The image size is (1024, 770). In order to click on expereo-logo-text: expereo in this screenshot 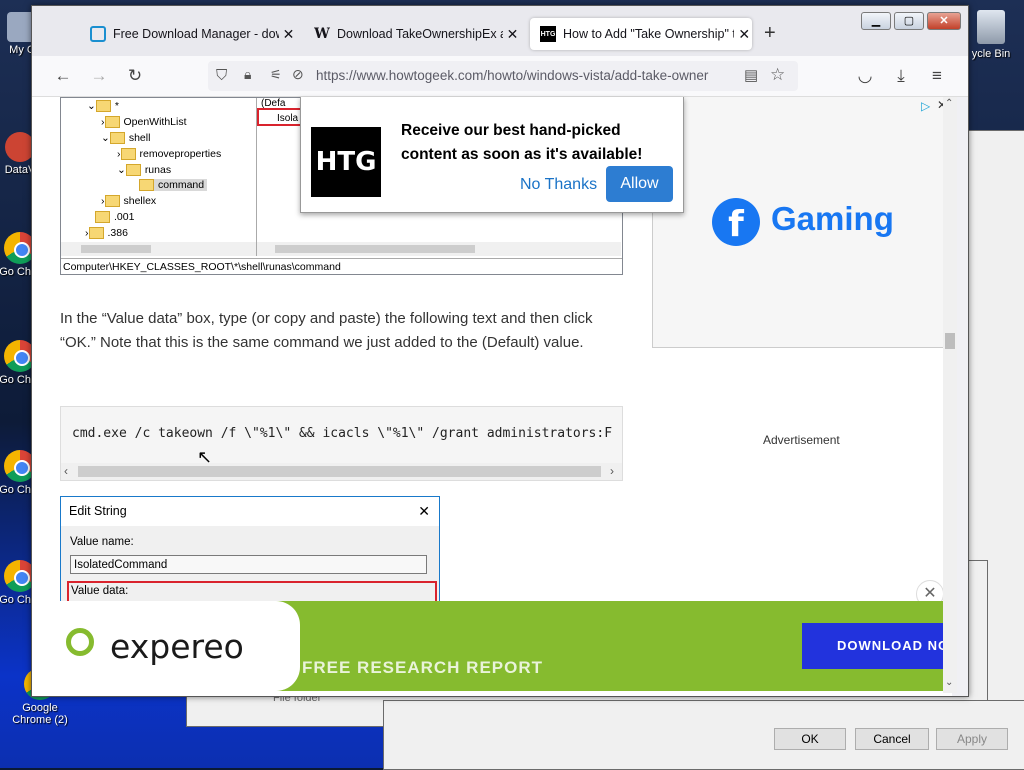, I will do `click(177, 646)`.